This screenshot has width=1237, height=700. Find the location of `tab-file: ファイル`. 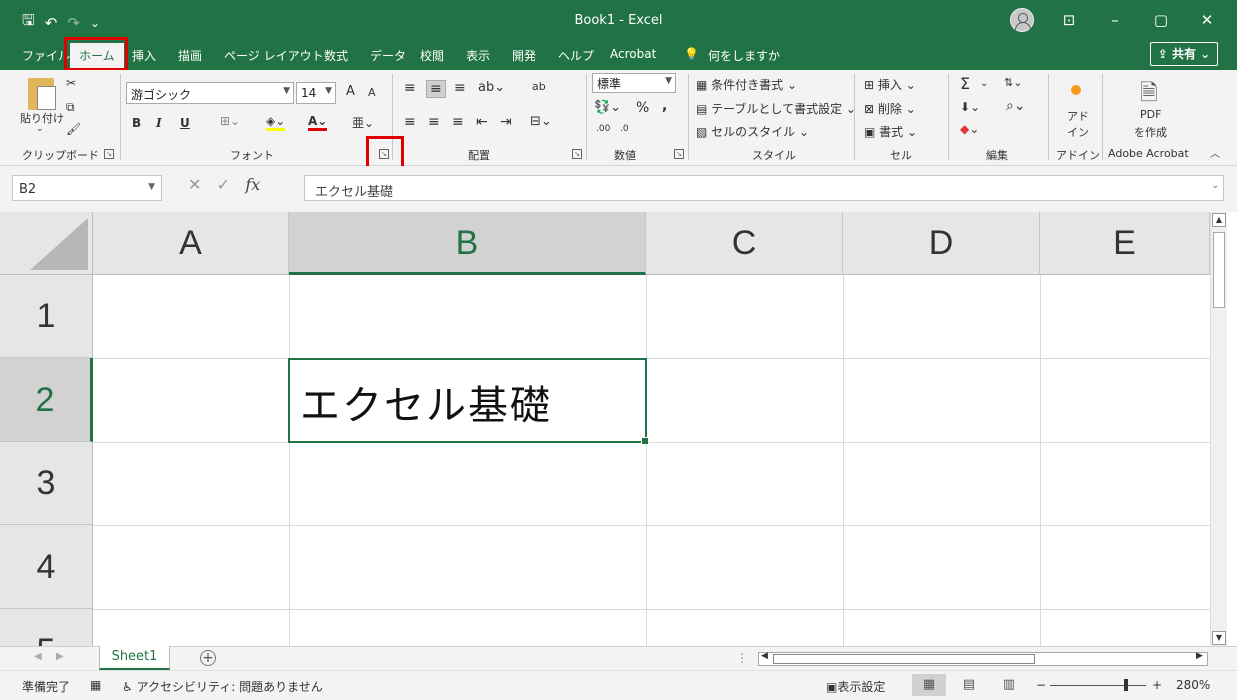

tab-file: ファイル is located at coordinates (46, 55).